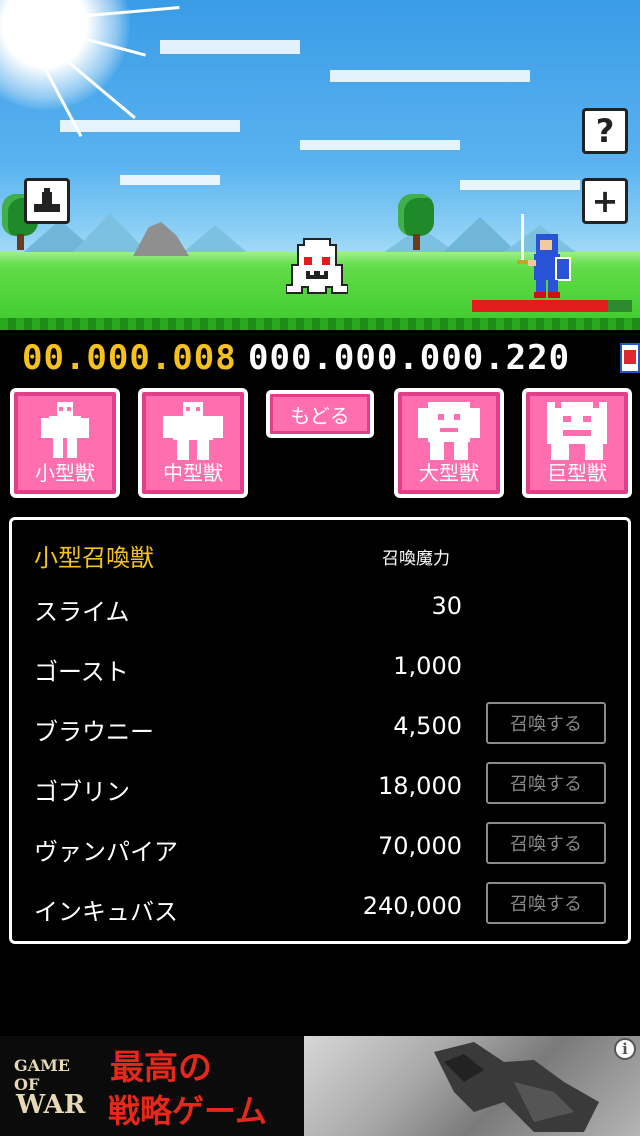 This screenshot has height=1136, width=640. I want to click on list-item: ゴブリン 18,000 召喚する, so click(320, 792).